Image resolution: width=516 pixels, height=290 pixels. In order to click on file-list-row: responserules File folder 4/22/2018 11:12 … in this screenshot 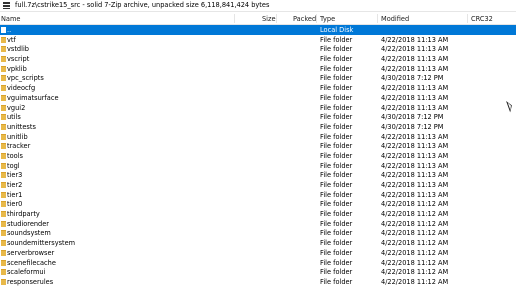, I will do `click(258, 282)`.